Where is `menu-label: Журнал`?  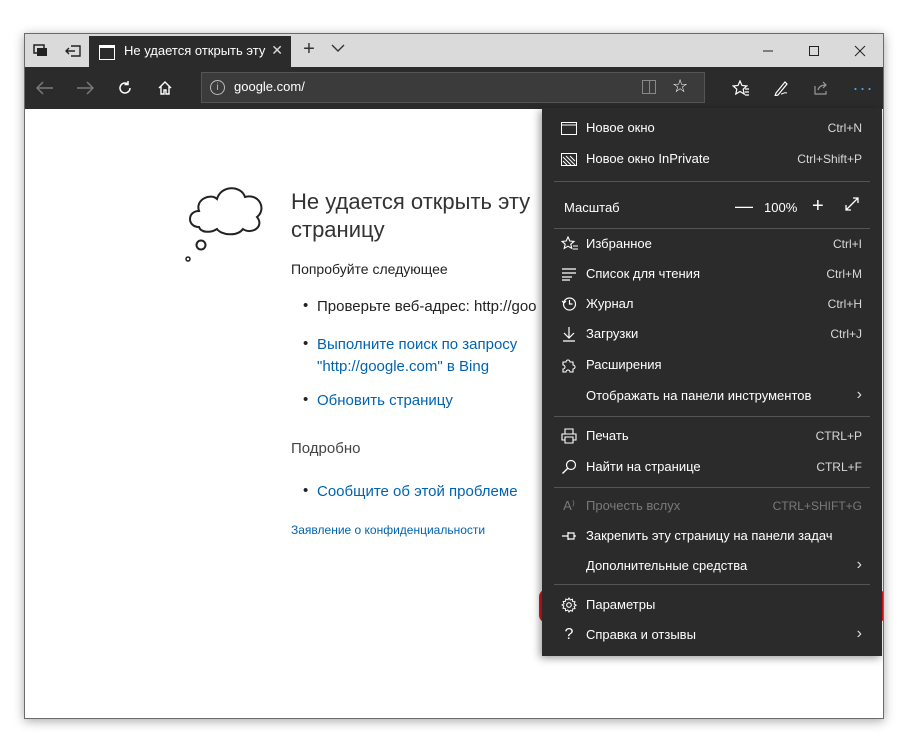
menu-label: Журнал is located at coordinates (610, 303).